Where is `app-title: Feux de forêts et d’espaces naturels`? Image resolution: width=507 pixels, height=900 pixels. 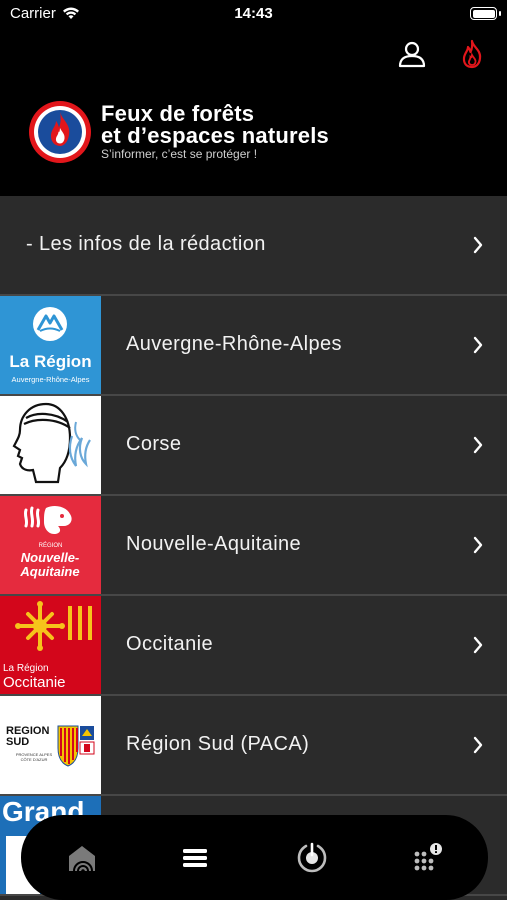 app-title: Feux de forêts et d’espaces naturels is located at coordinates (291, 125).